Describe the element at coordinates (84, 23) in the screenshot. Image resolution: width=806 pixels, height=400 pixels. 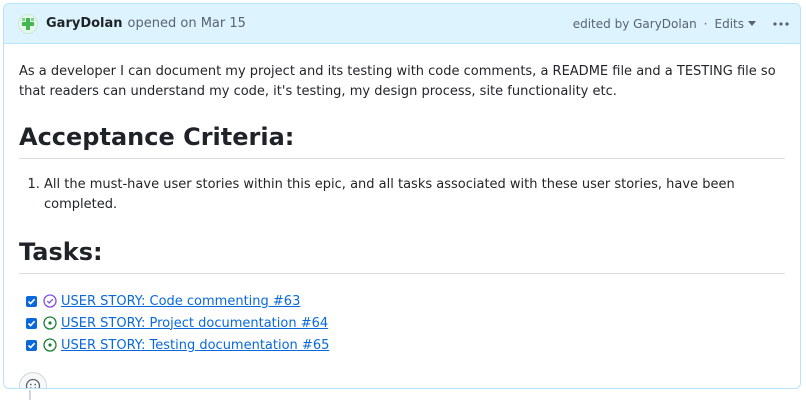
I see `author-link: GaryDolan` at that location.